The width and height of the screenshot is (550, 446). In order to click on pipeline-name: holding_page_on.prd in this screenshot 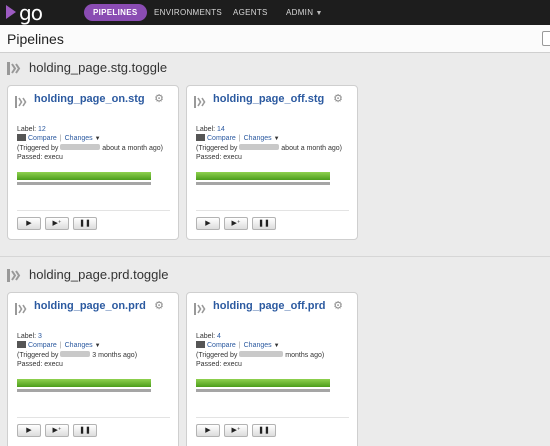, I will do `click(90, 306)`.